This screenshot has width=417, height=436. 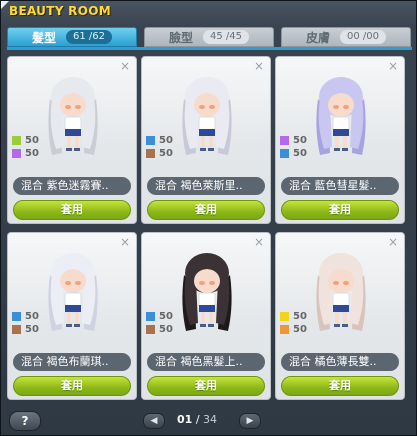 What do you see at coordinates (72, 362) in the screenshot?
I see `style-name: 混合 褐色布蘭琪..` at bounding box center [72, 362].